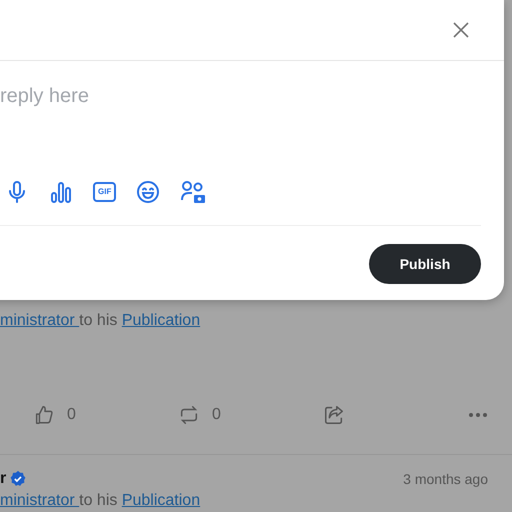 This screenshot has width=512, height=512. What do you see at coordinates (216, 415) in the screenshot?
I see `repost-count: 0` at bounding box center [216, 415].